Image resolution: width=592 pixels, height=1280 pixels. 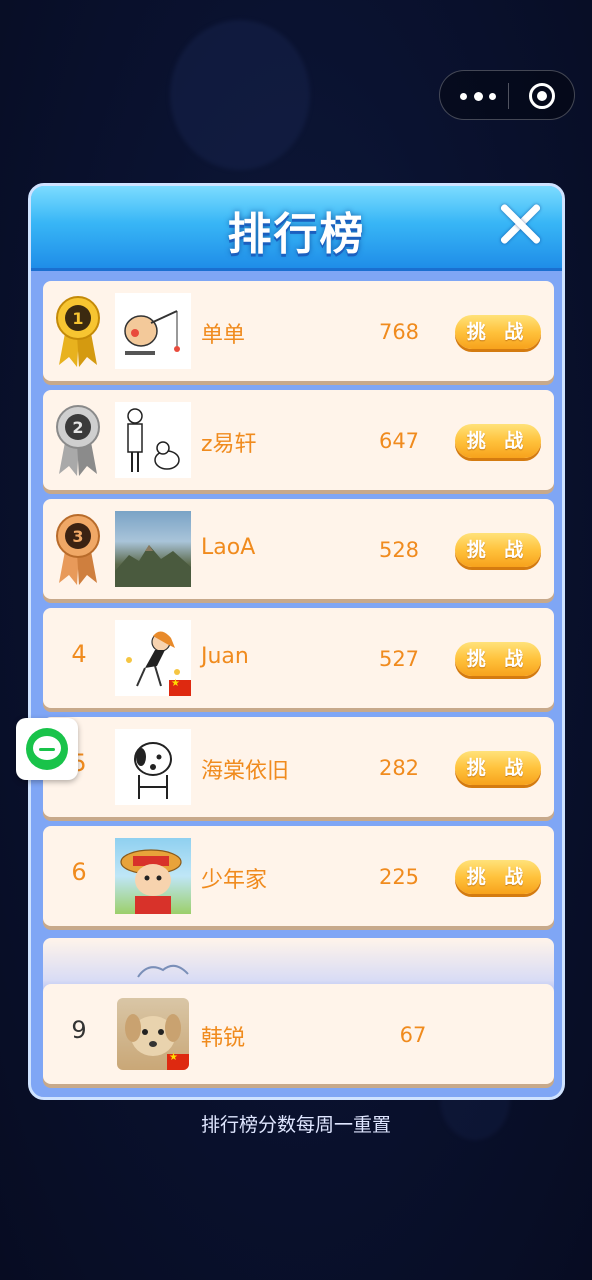 What do you see at coordinates (295, 1125) in the screenshot?
I see `reset-notice: 排行榜分数每周一重置` at bounding box center [295, 1125].